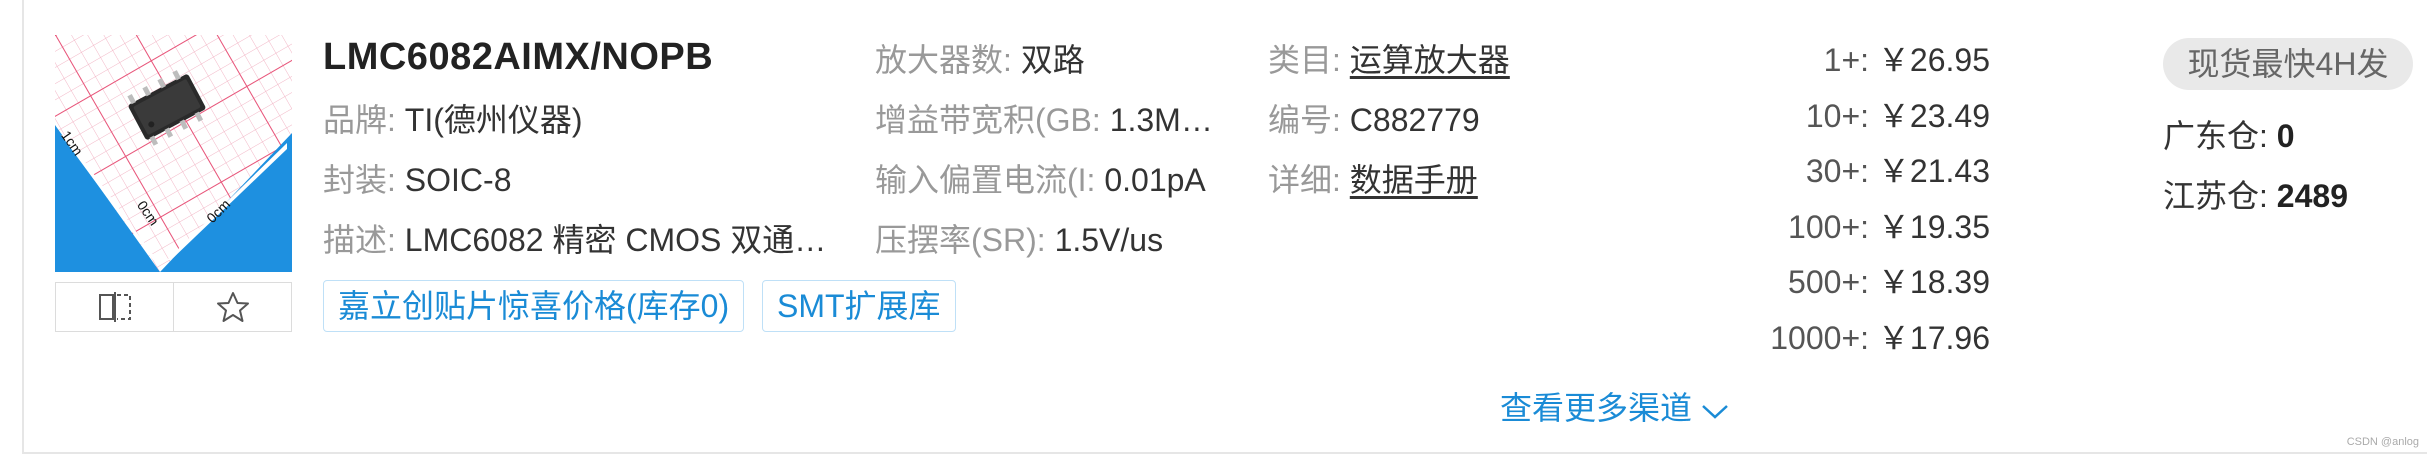 This screenshot has height=458, width=2427. I want to click on amp-count-value: 双路, so click(1052, 60).